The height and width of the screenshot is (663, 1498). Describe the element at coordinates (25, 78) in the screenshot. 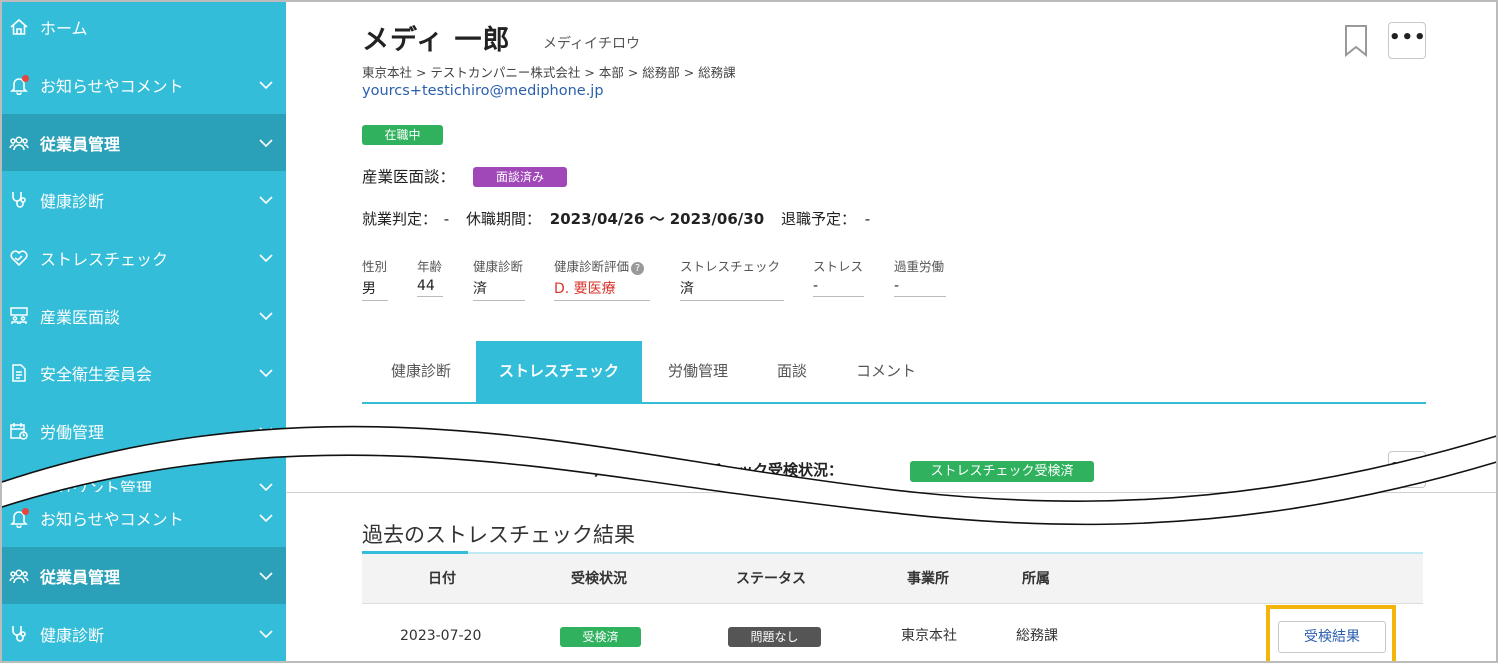

I see `notification-dot` at that location.